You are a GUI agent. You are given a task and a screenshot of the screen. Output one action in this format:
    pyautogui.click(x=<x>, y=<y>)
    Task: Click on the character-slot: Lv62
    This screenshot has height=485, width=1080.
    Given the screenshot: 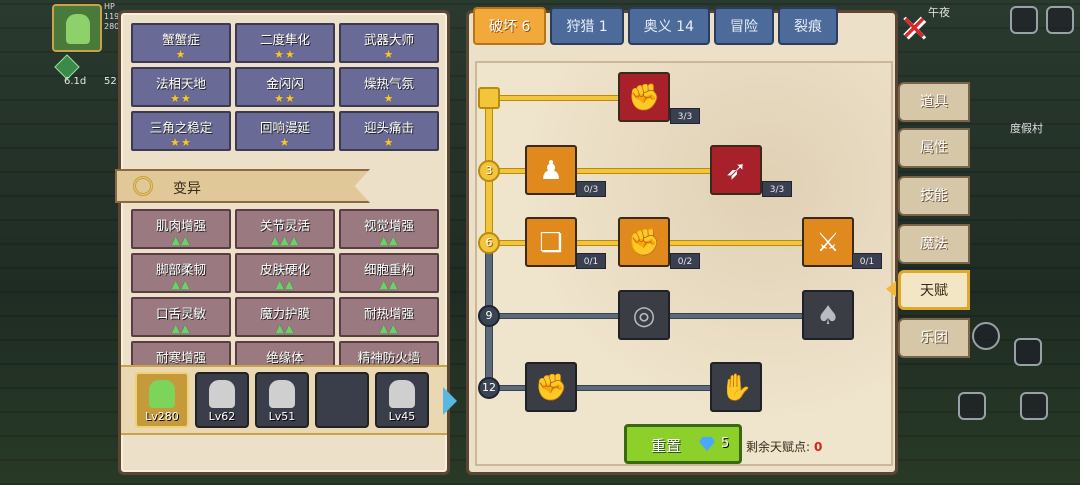 What is the action you would take?
    pyautogui.click(x=222, y=400)
    